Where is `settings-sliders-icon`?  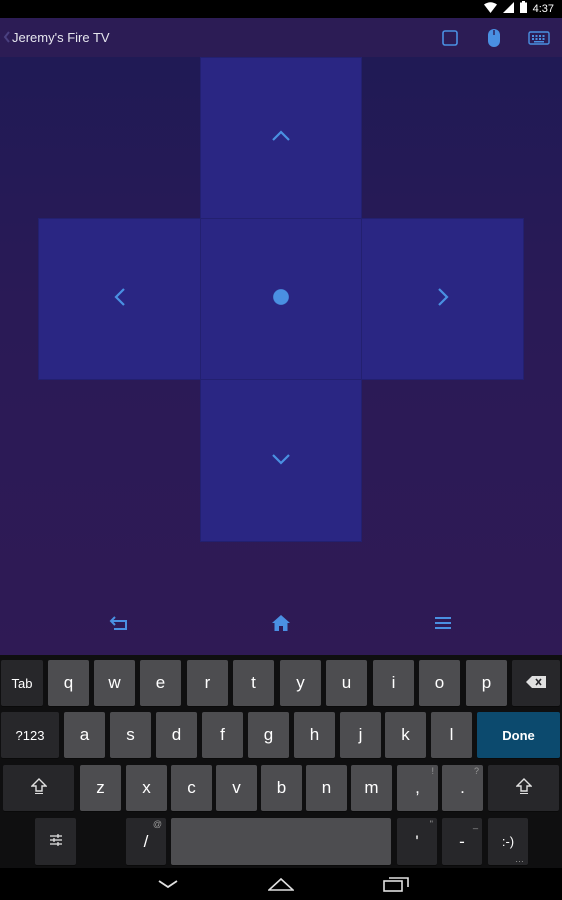 settings-sliders-icon is located at coordinates (56, 842).